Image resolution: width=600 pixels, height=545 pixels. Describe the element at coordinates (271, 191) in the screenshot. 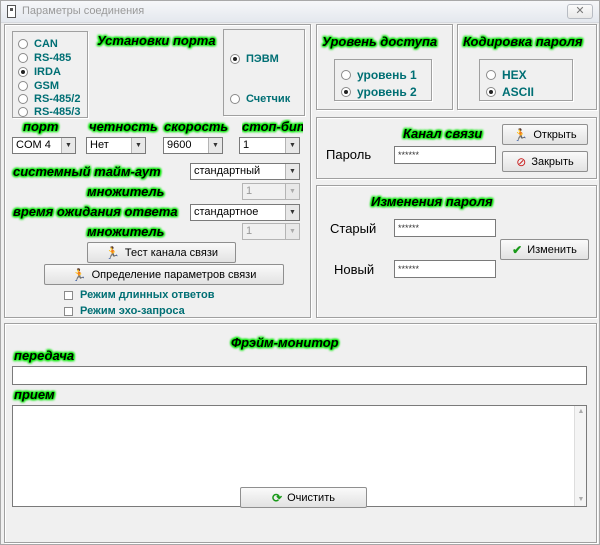

I see `multiplier1-select: 1 ▼` at that location.